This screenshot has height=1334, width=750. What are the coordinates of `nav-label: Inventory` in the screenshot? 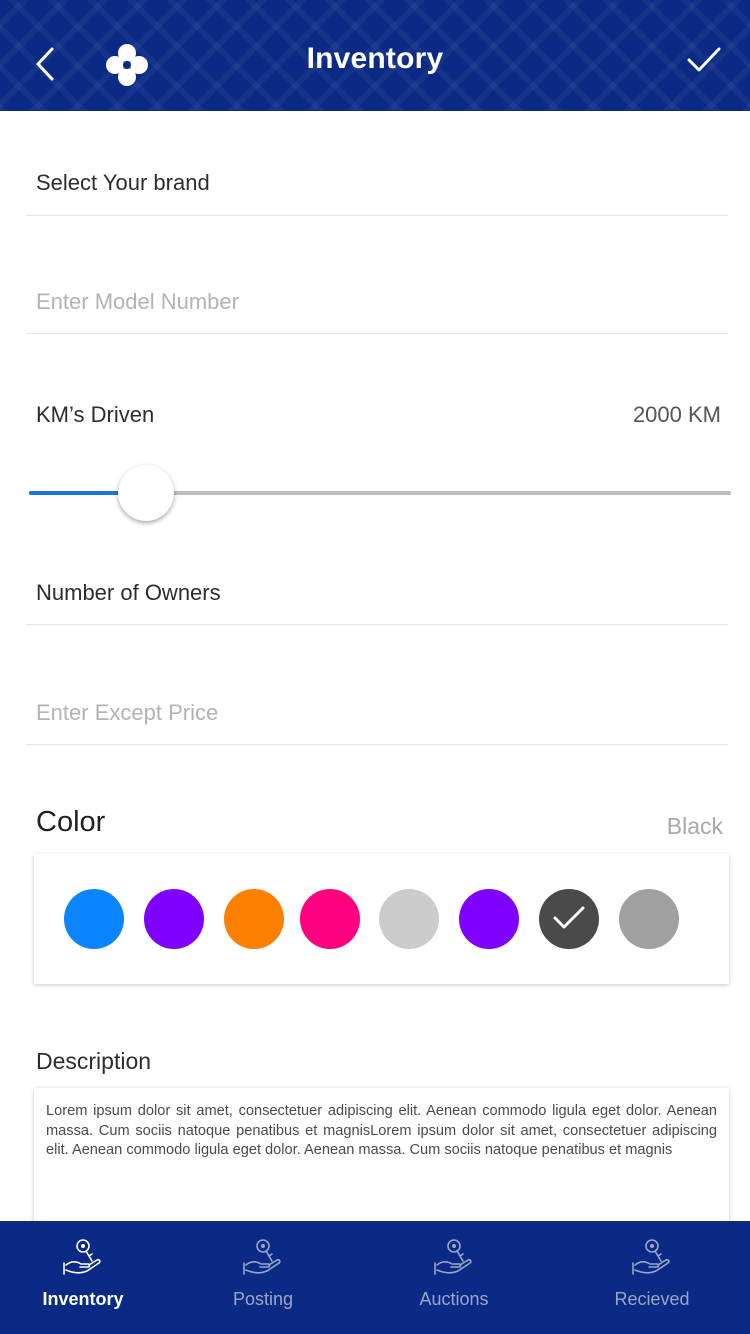 It's located at (83, 1299).